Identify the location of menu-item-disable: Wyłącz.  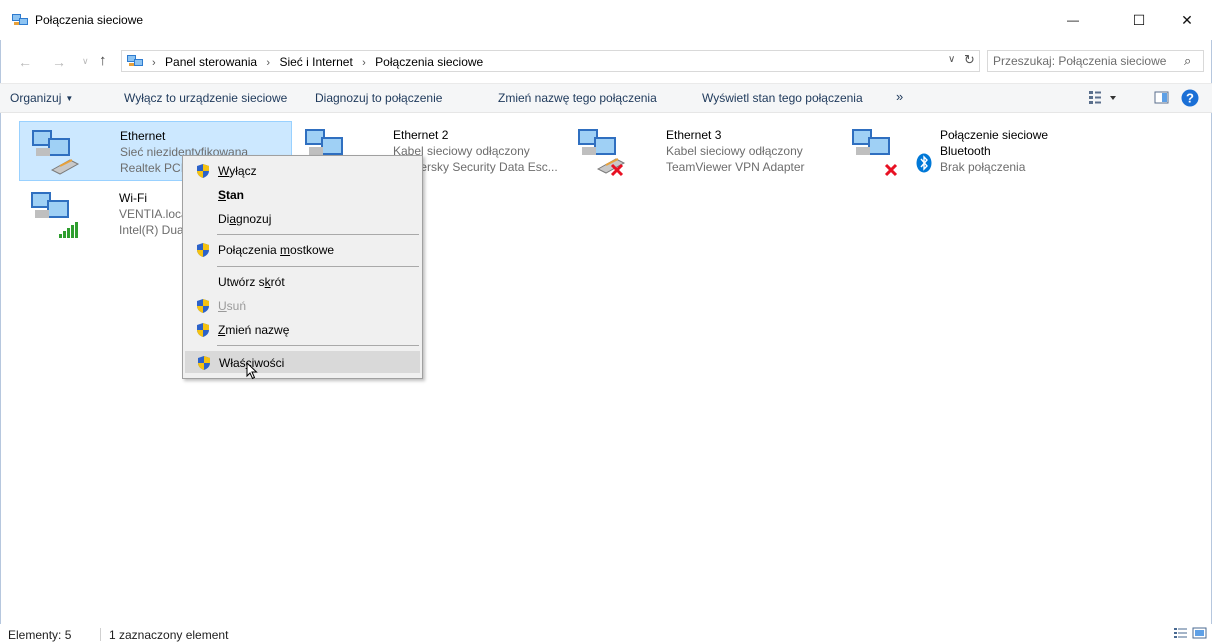
(302, 171).